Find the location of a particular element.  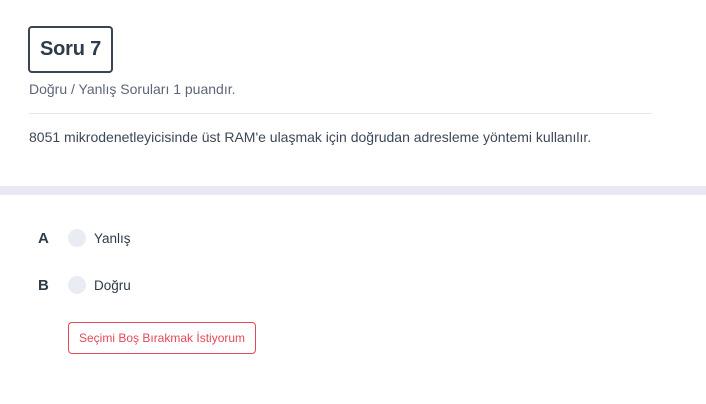

question-scoring-note: Doğru / Yanlış Soruları 1 puandır. is located at coordinates (132, 89).